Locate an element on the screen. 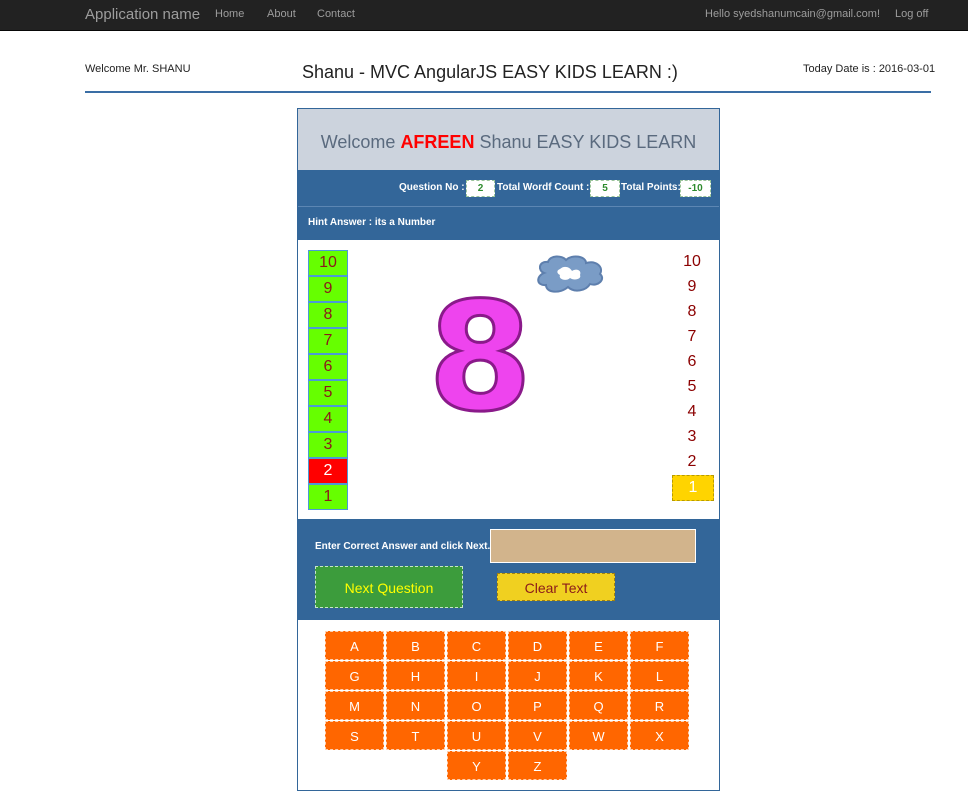 This screenshot has width=968, height=798. letter-key-e: E is located at coordinates (598, 645).